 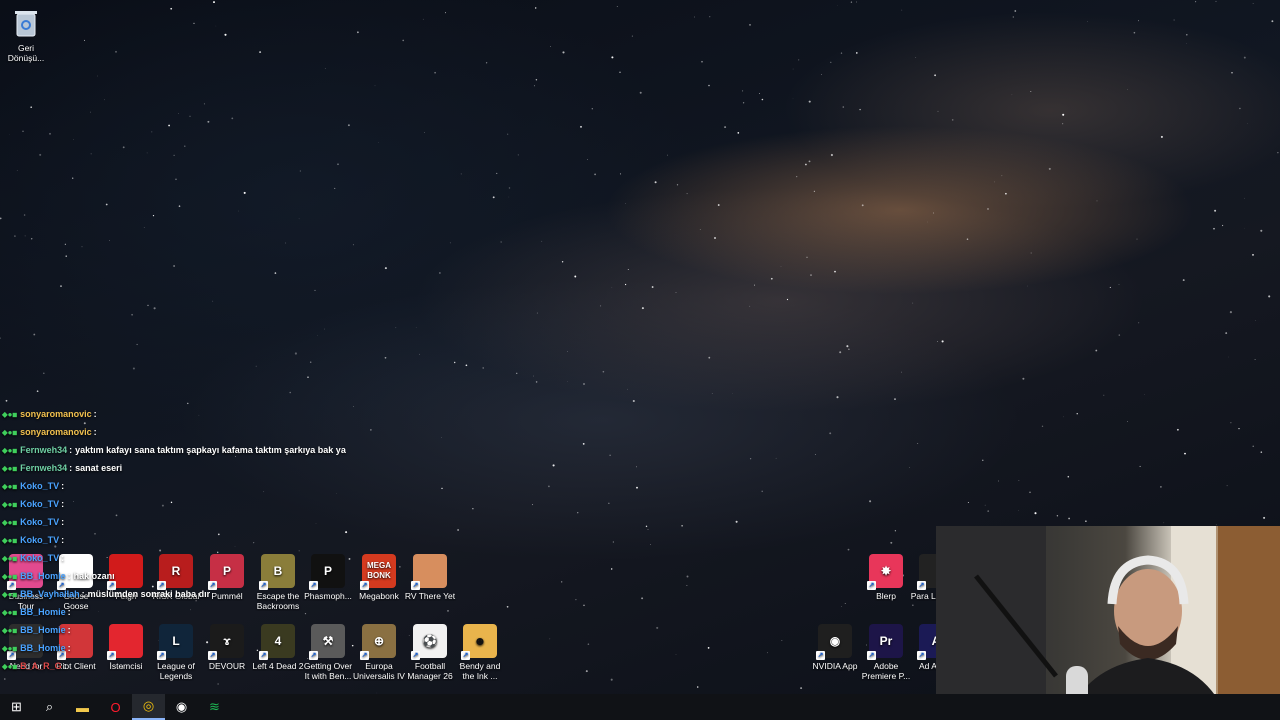 I want to click on chat-text: sanat eseri, so click(x=99, y=468).